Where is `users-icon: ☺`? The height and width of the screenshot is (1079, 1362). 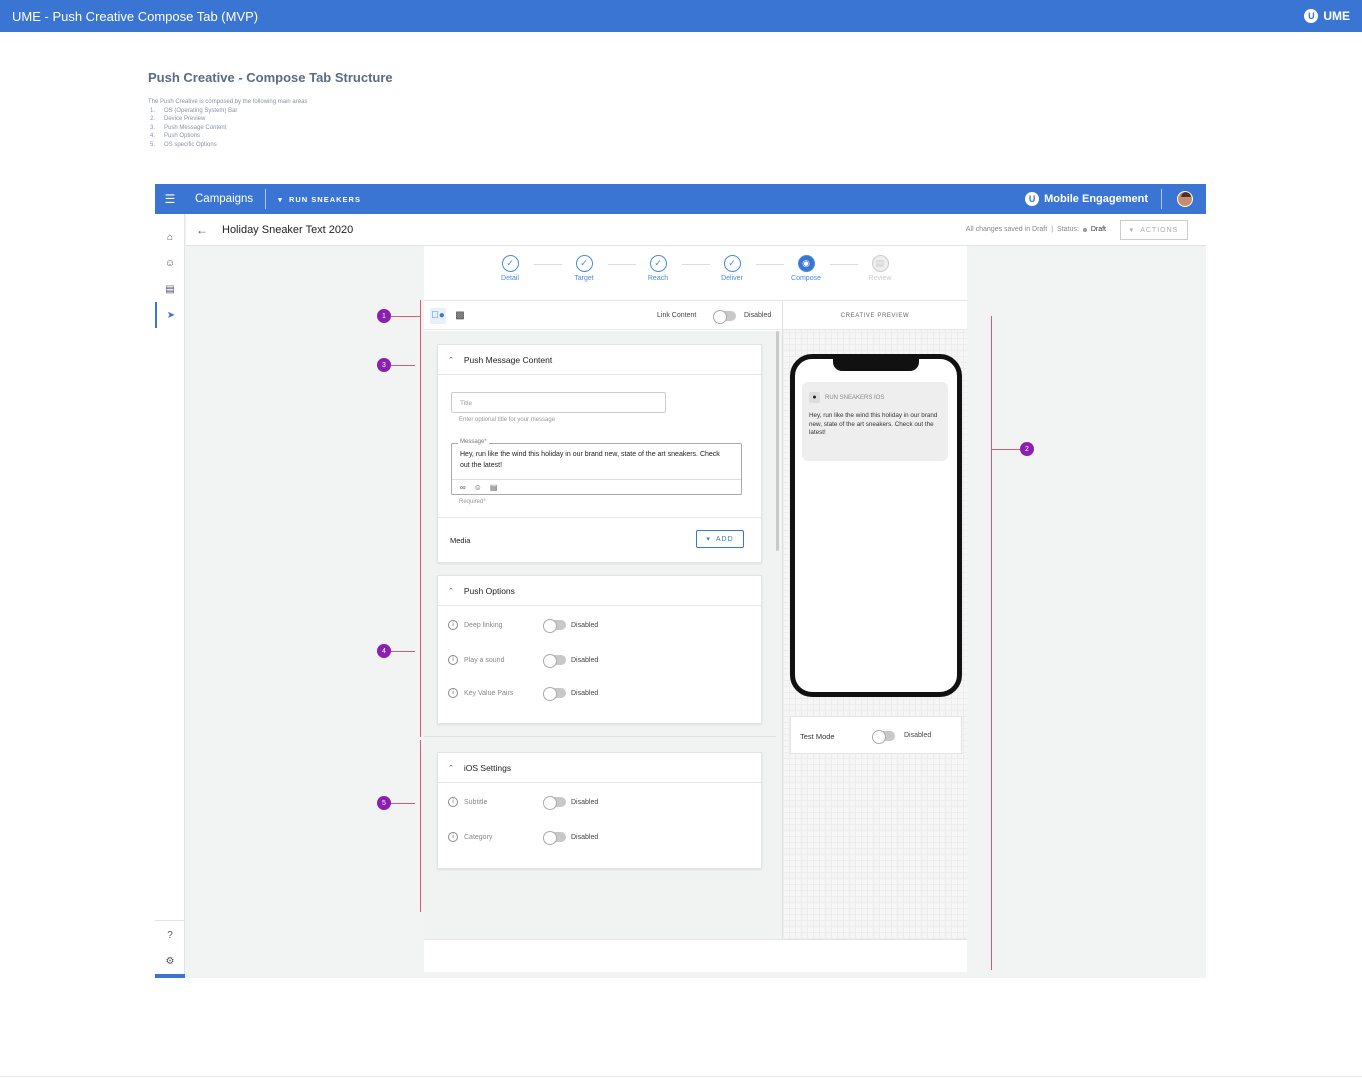 users-icon: ☺ is located at coordinates (170, 263).